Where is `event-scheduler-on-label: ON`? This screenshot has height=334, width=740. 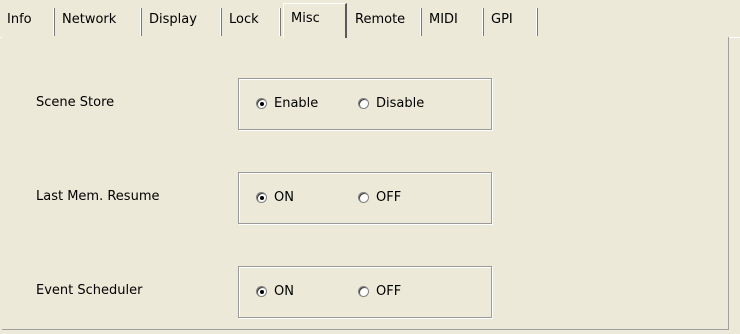
event-scheduler-on-label: ON is located at coordinates (284, 291).